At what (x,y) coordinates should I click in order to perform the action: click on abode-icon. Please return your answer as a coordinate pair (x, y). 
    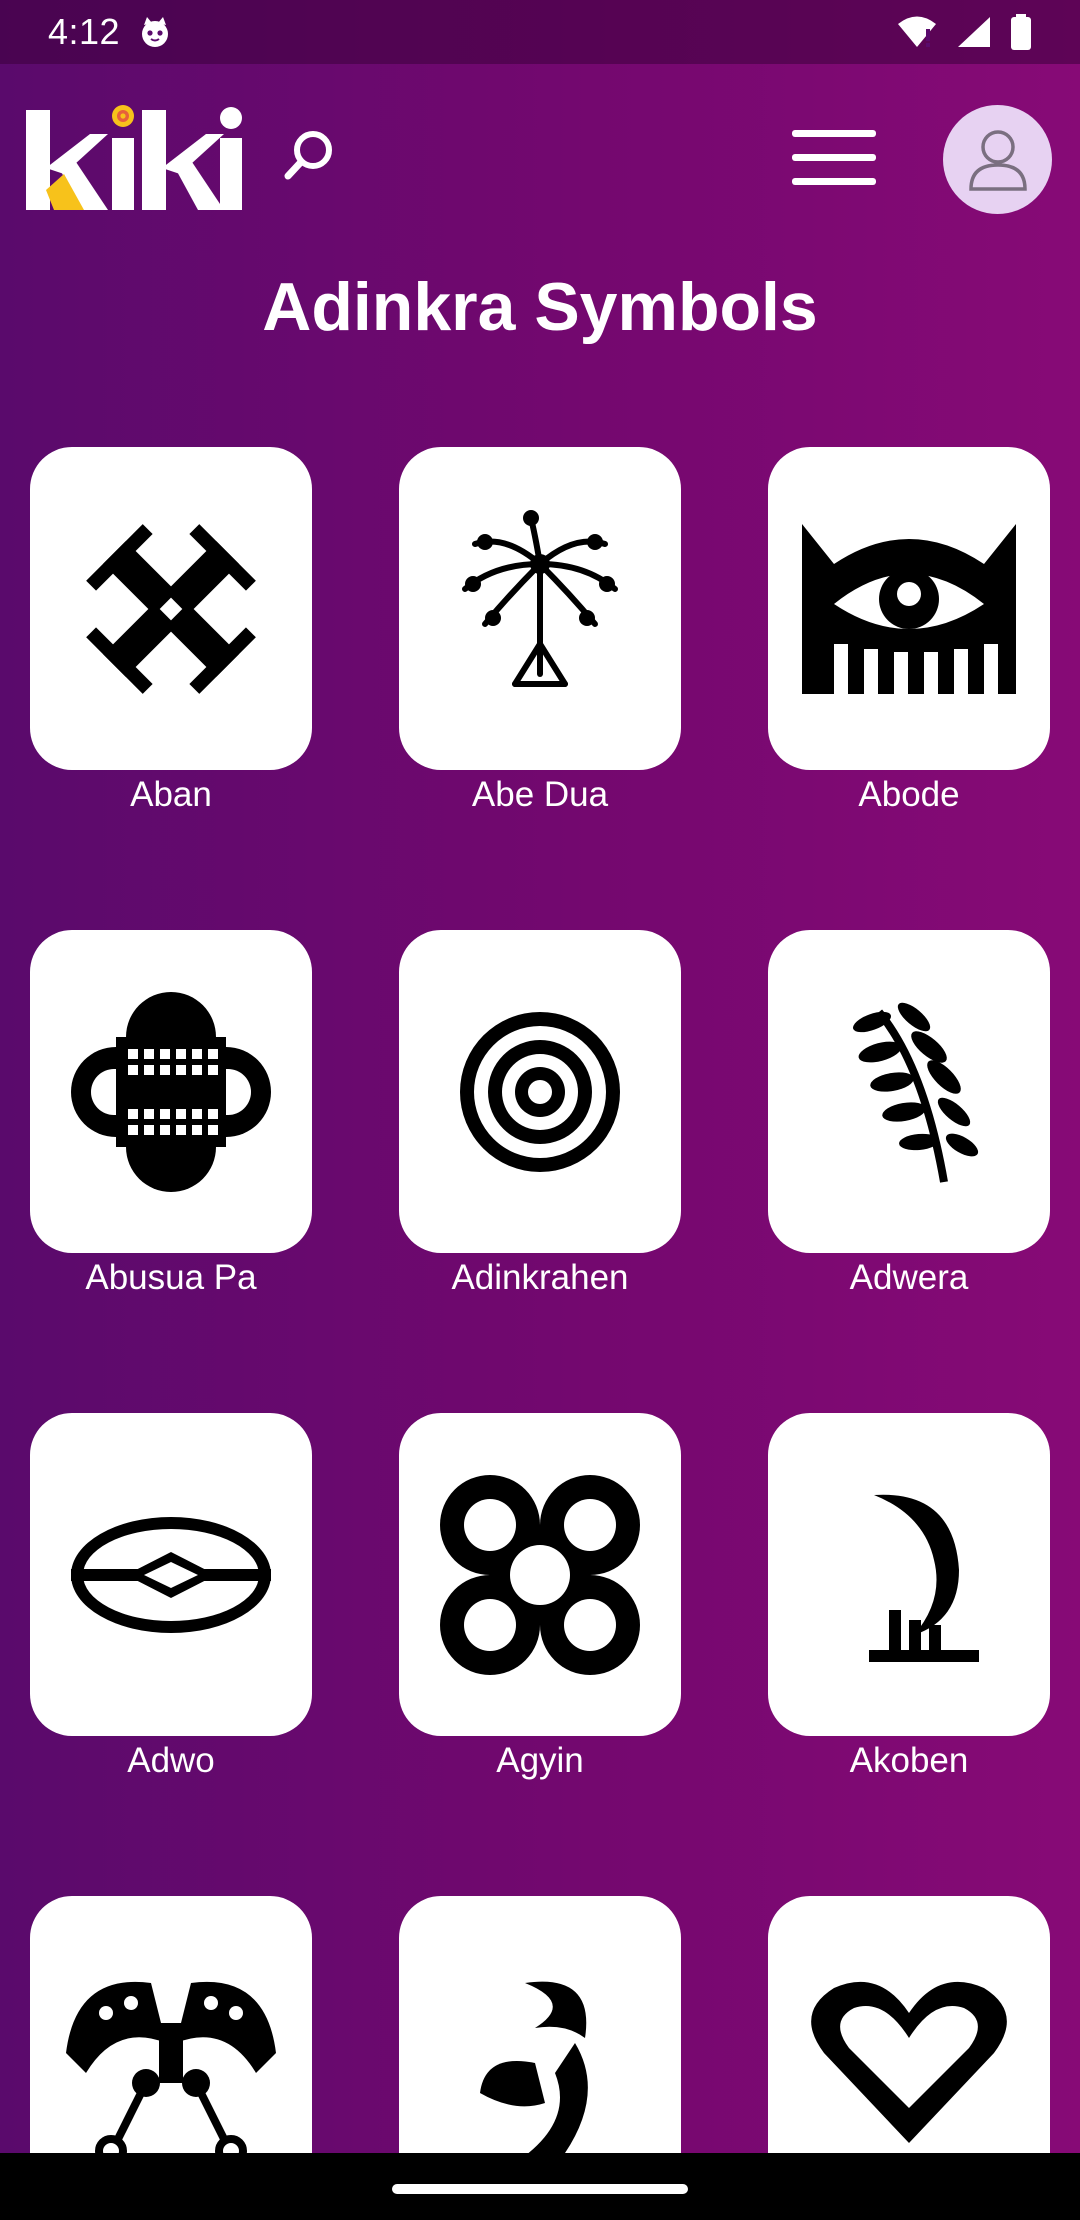
    Looking at the image, I should click on (909, 608).